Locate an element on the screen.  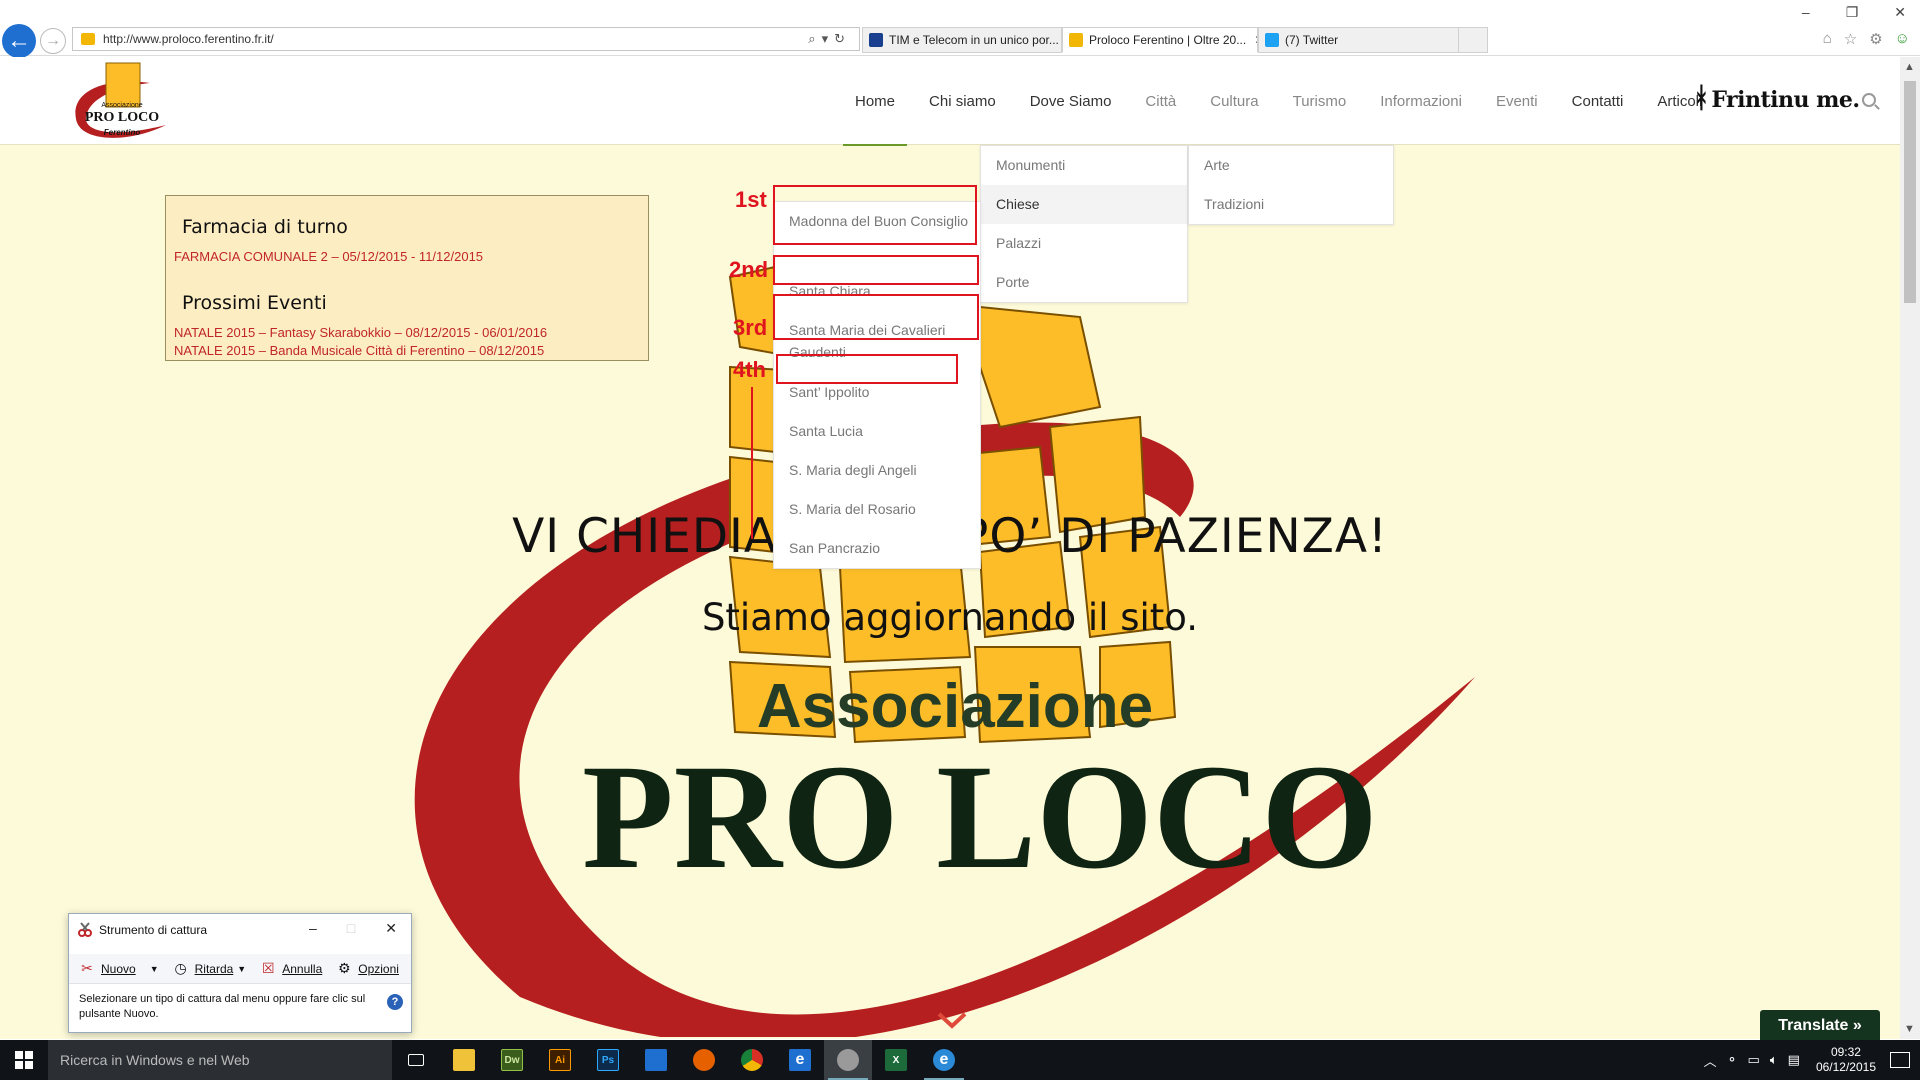
task-view-icon is located at coordinates (416, 1060).